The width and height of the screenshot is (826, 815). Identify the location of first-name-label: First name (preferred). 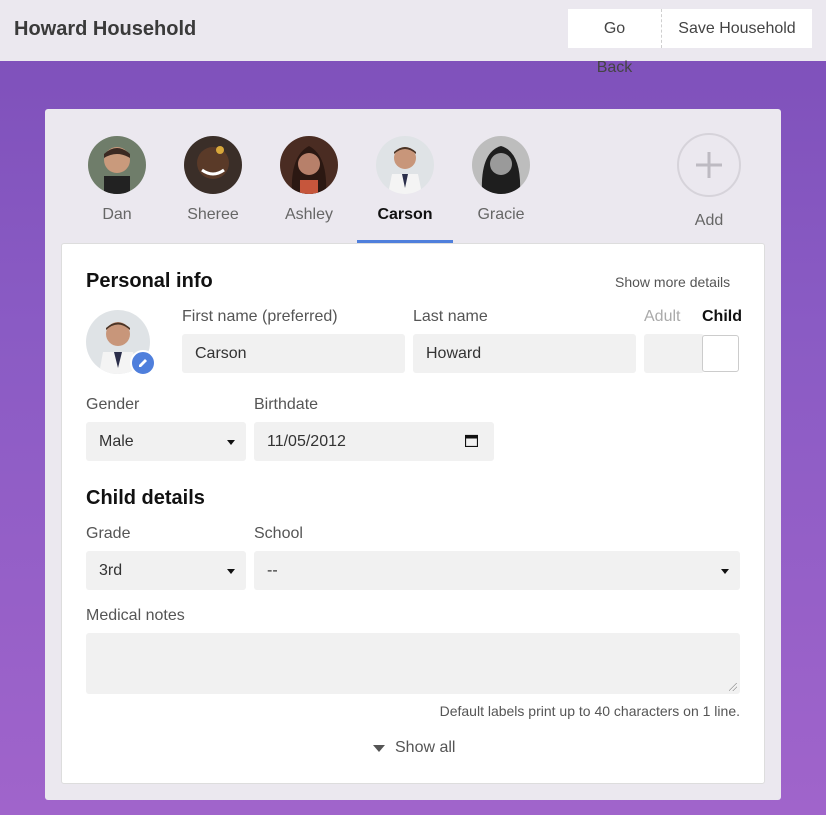
(260, 316).